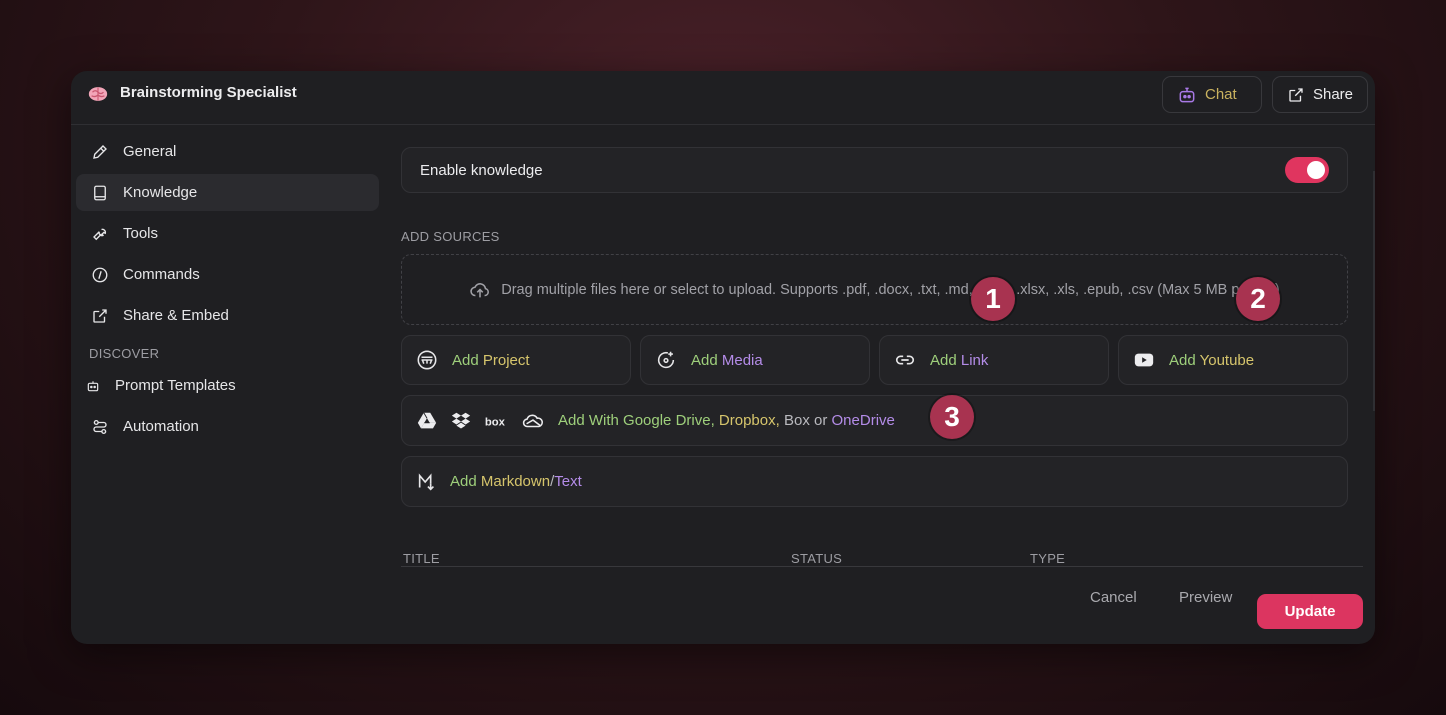 This screenshot has width=1446, height=715. What do you see at coordinates (1144, 360) in the screenshot?
I see `youtube-icon` at bounding box center [1144, 360].